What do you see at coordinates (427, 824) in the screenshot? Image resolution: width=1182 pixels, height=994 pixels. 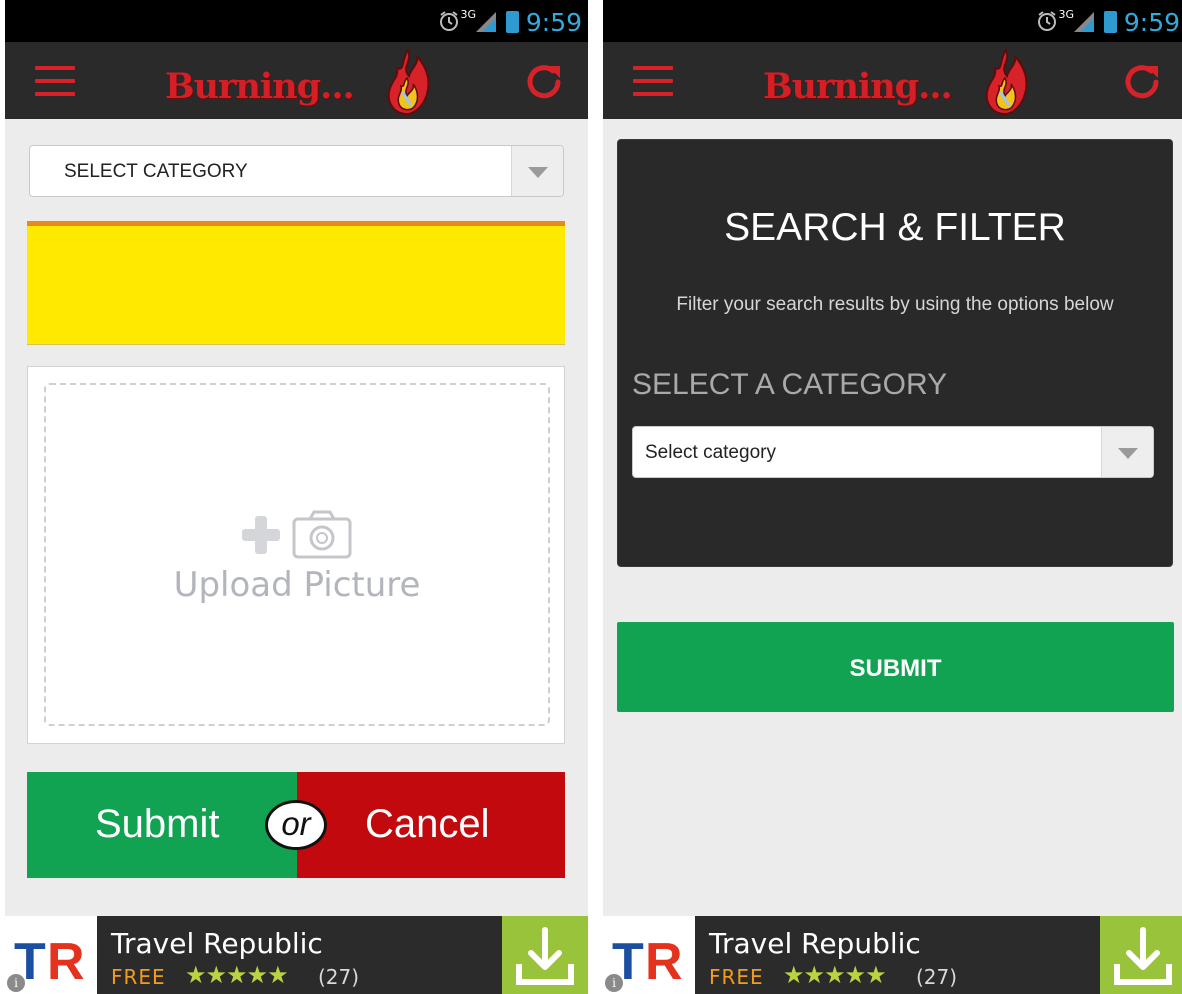 I see `cancel-label: Cancel` at bounding box center [427, 824].